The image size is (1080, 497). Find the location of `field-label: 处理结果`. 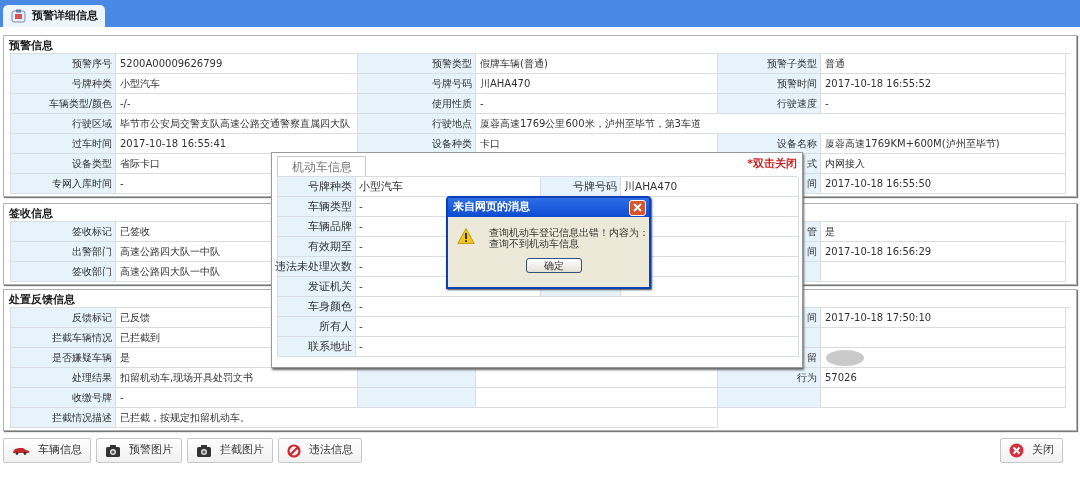

field-label: 处理结果 is located at coordinates (63, 378).